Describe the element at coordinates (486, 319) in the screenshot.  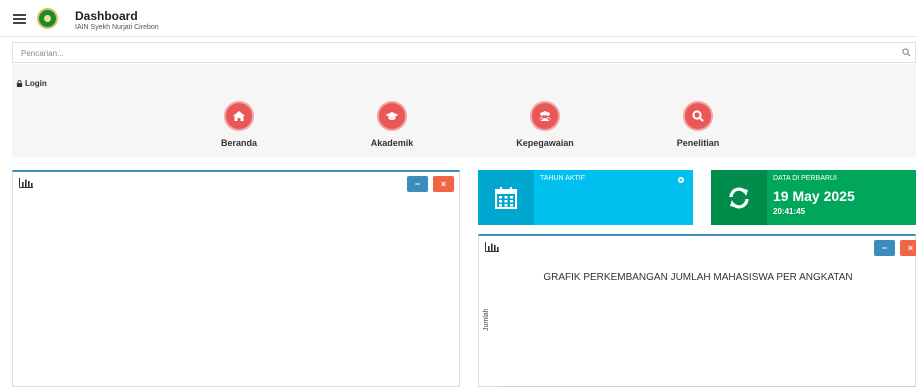
I see `chart-y-axis-label: Jumlah` at that location.